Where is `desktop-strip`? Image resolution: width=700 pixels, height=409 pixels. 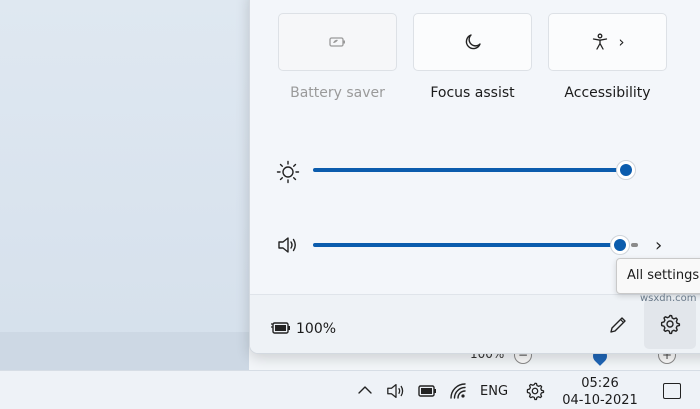 desktop-strip is located at coordinates (124, 351).